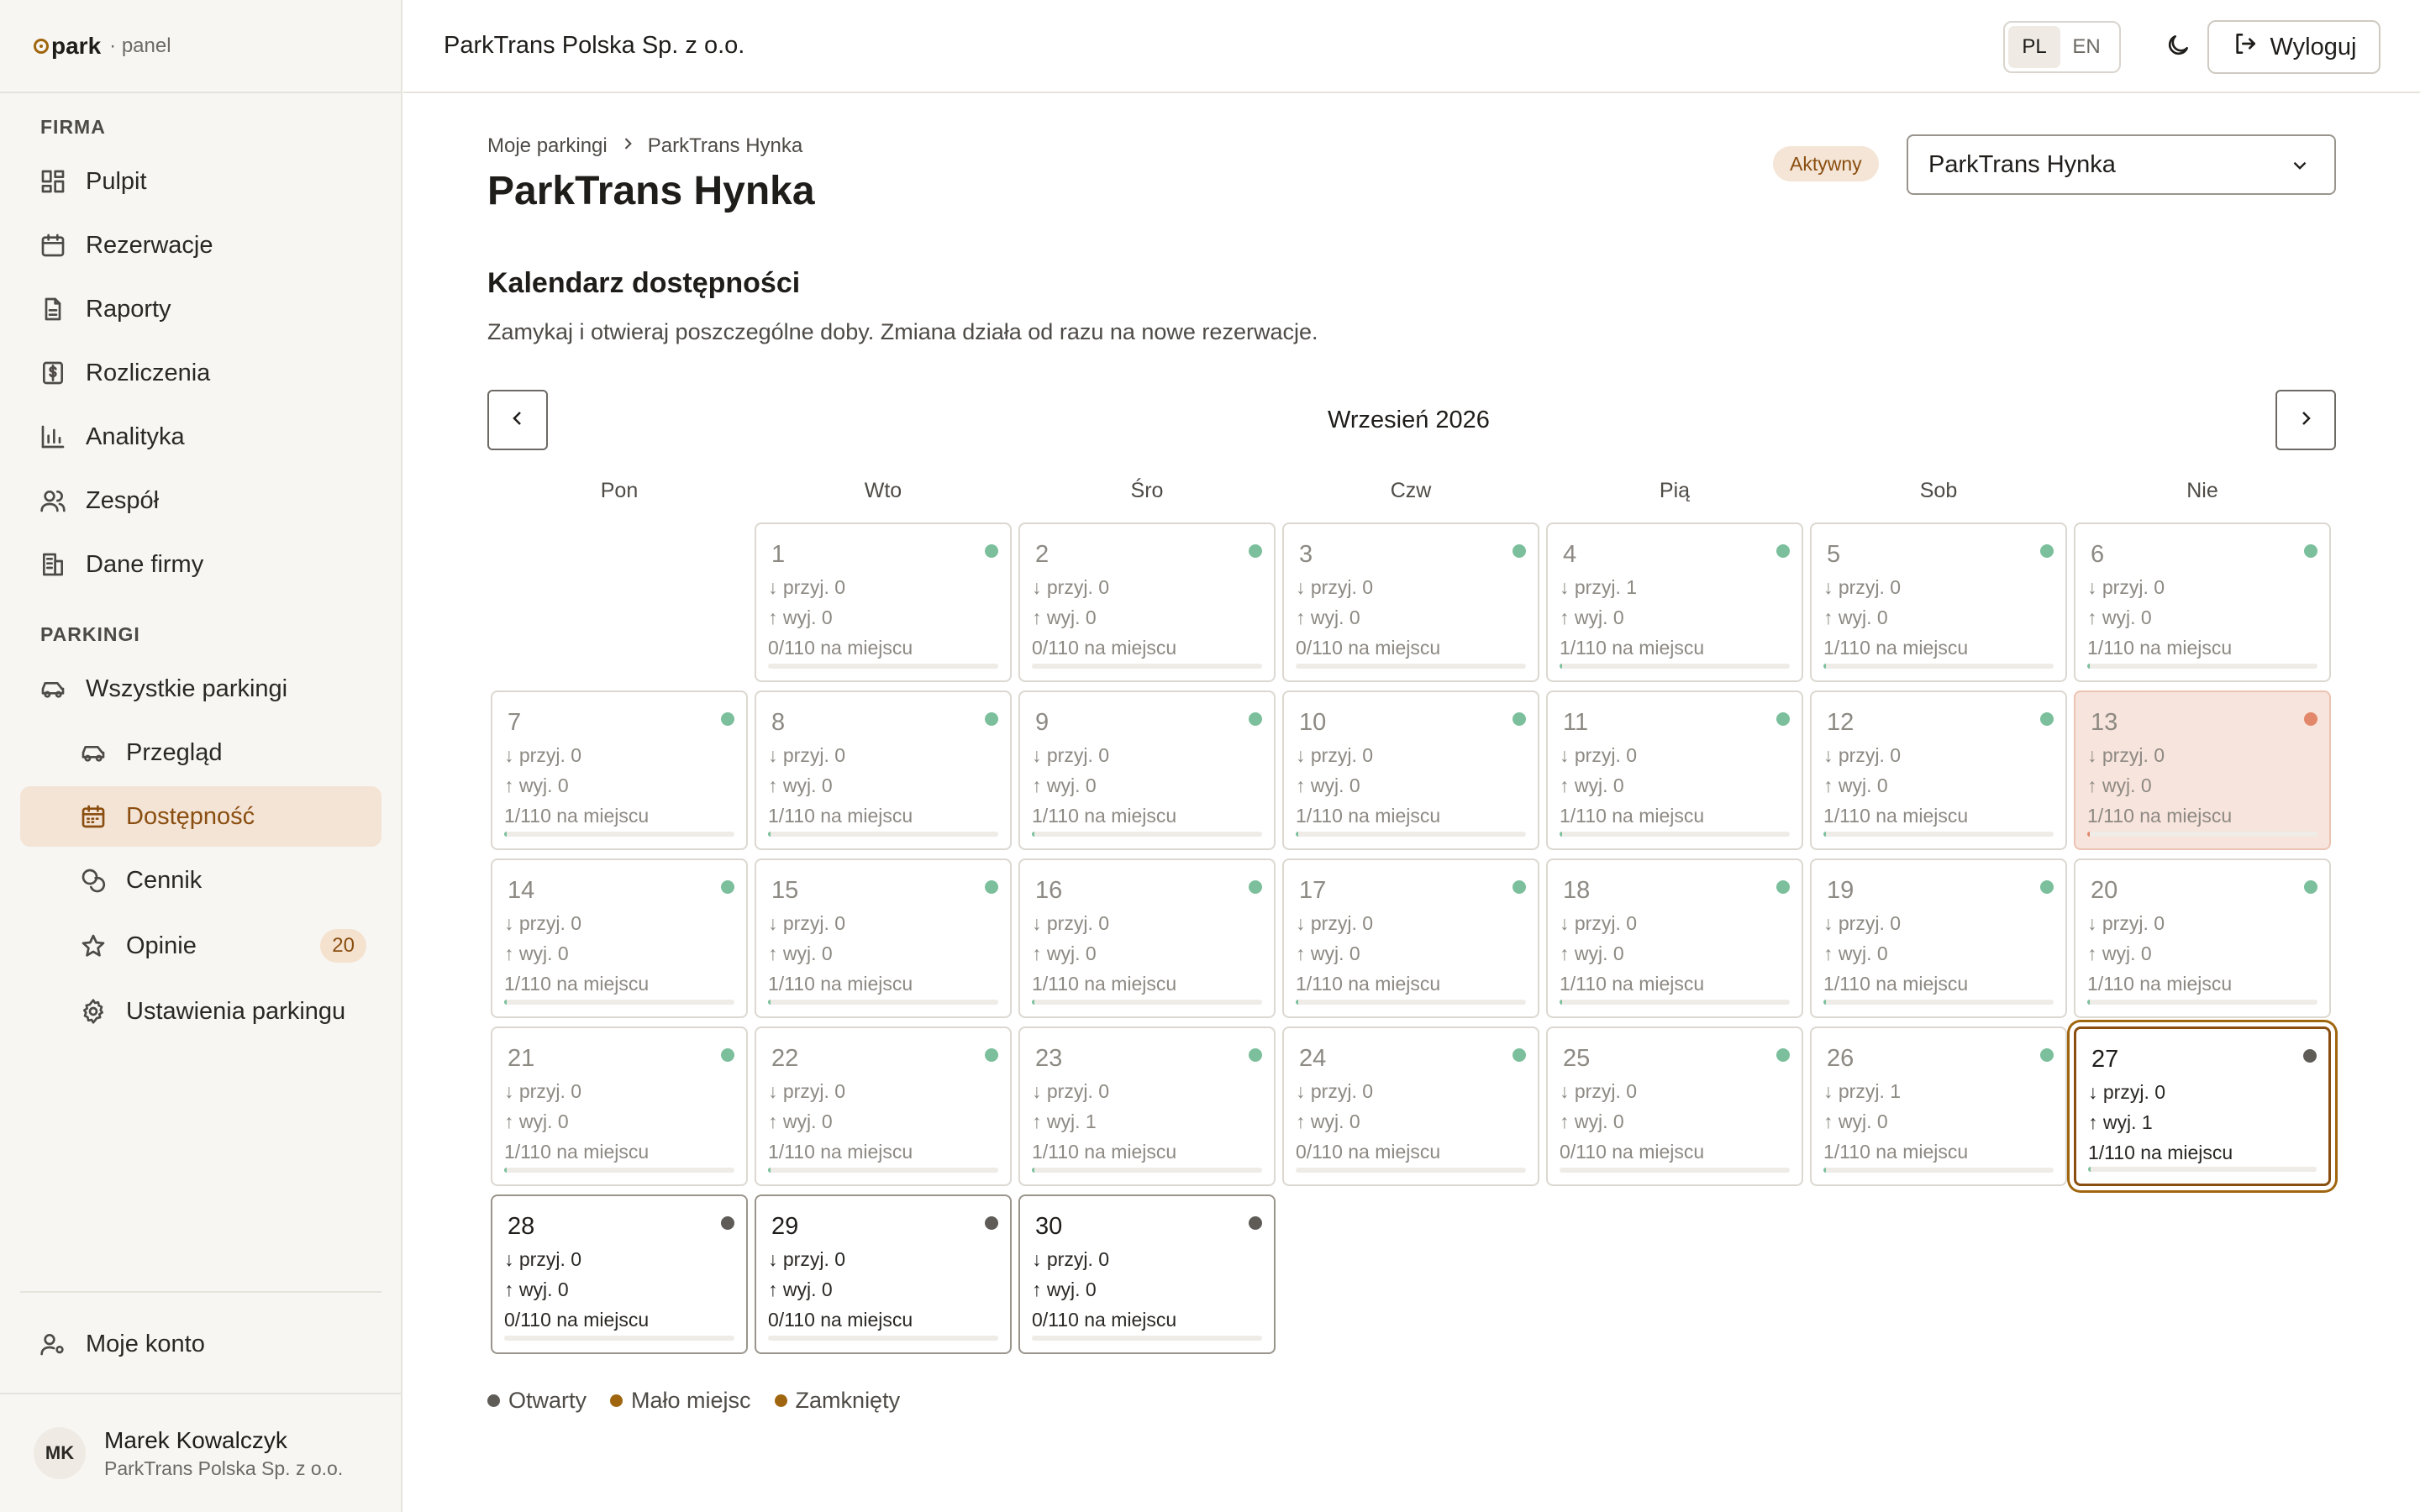  Describe the element at coordinates (2178, 47) in the screenshot. I see `theme-toggle-button` at that location.